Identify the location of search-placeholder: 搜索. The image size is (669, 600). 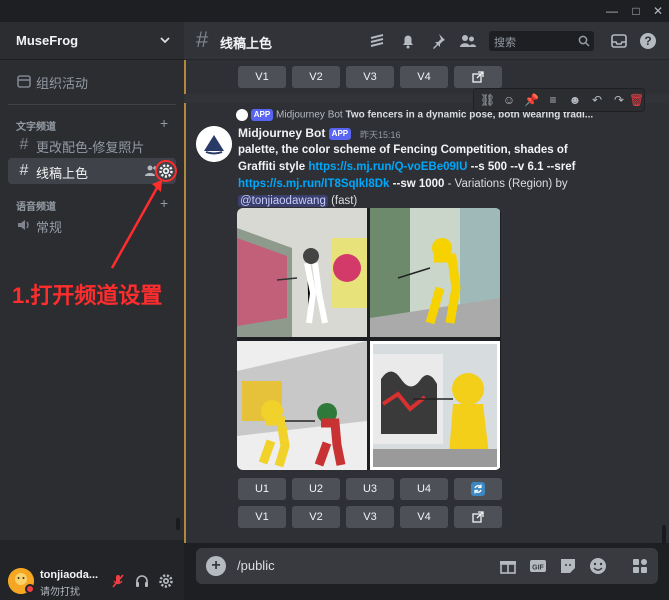
(505, 43).